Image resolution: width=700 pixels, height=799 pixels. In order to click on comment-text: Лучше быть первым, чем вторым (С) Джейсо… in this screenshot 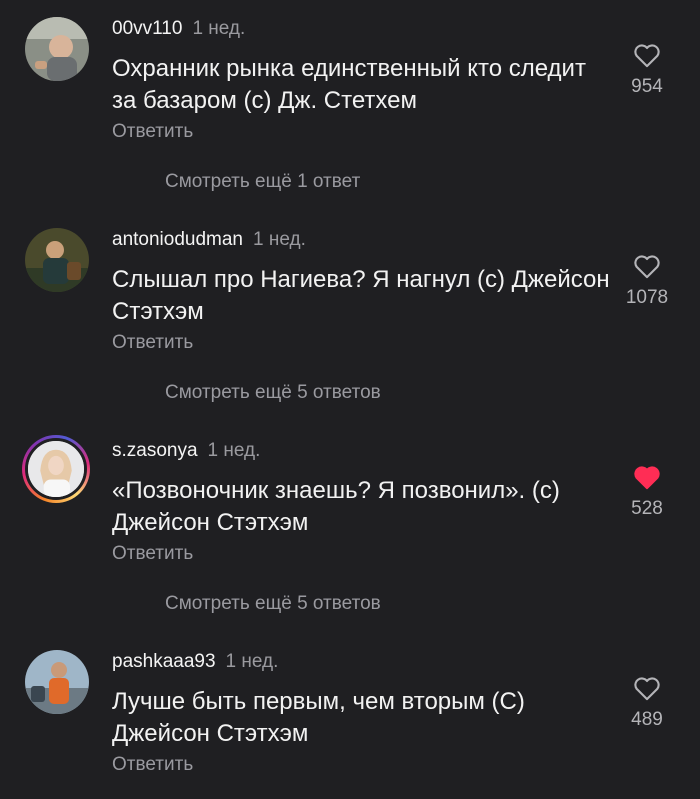, I will do `click(318, 717)`.